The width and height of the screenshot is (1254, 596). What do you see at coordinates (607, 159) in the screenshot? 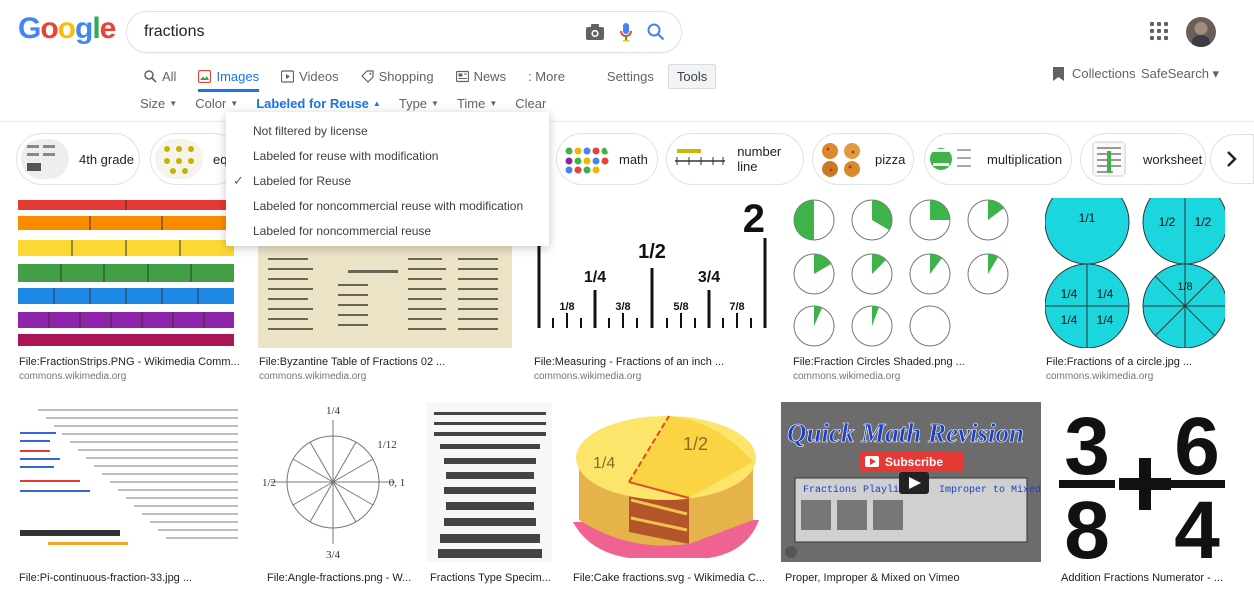
I see `chip-math: math` at bounding box center [607, 159].